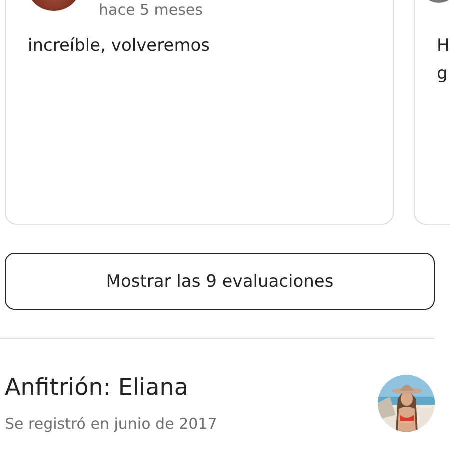 Image resolution: width=450 pixels, height=450 pixels. I want to click on review-date: hace 5 meses, so click(151, 10).